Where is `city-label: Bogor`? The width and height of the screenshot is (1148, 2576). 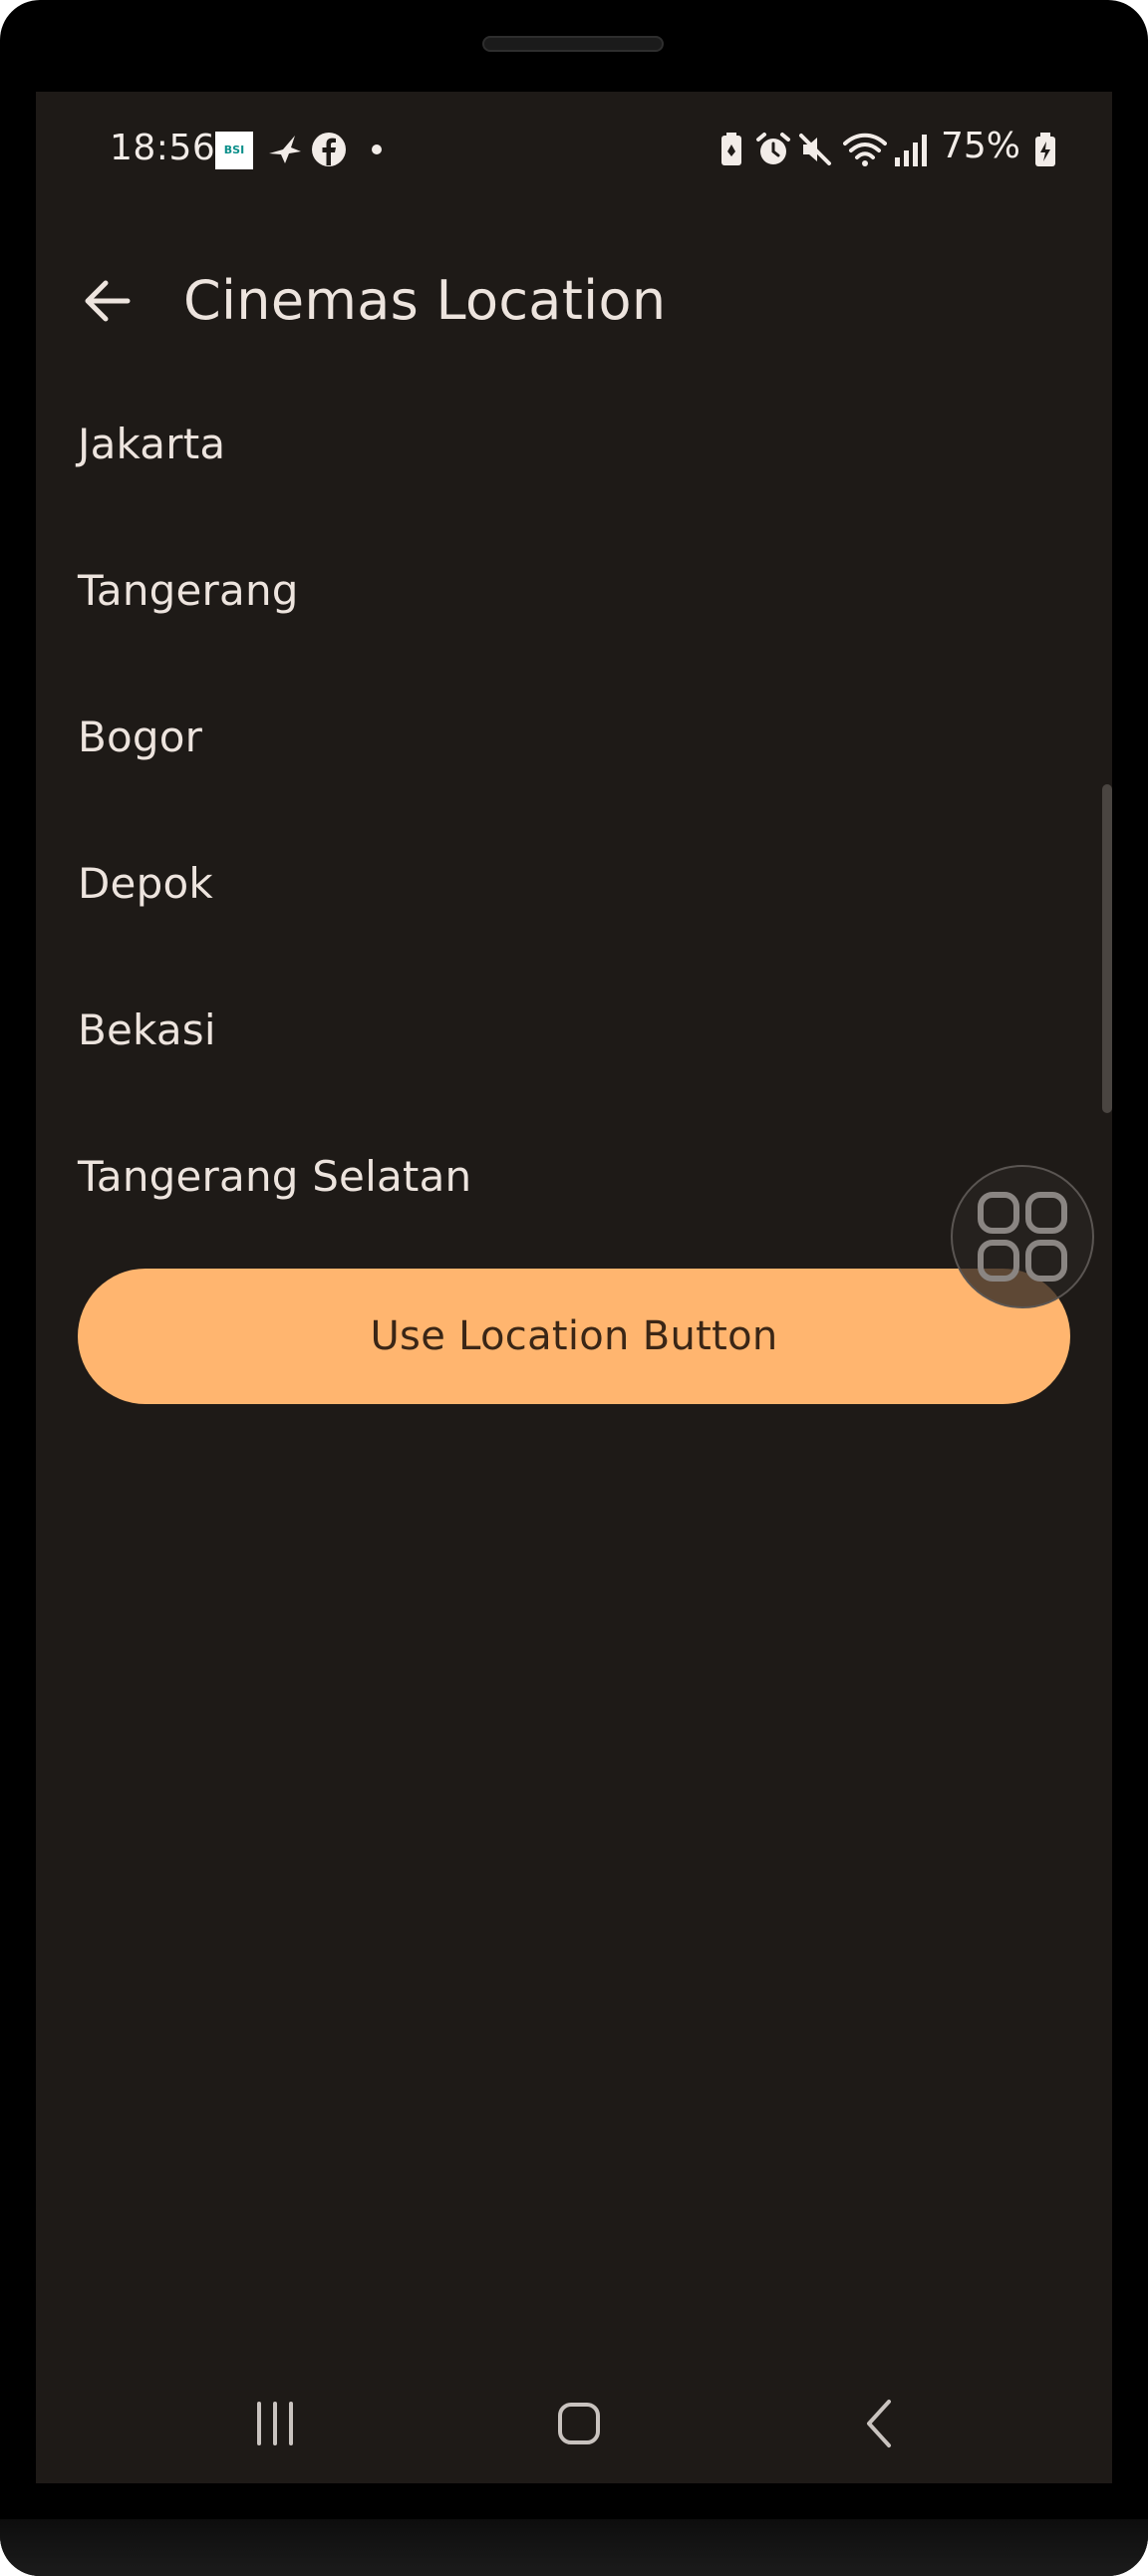 city-label: Bogor is located at coordinates (140, 737).